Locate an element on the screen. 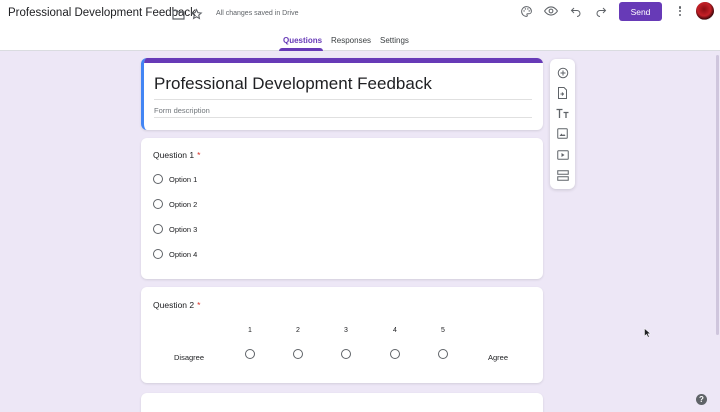 Image resolution: width=720 pixels, height=412 pixels. question-title: Question 2 * is located at coordinates (176, 305).